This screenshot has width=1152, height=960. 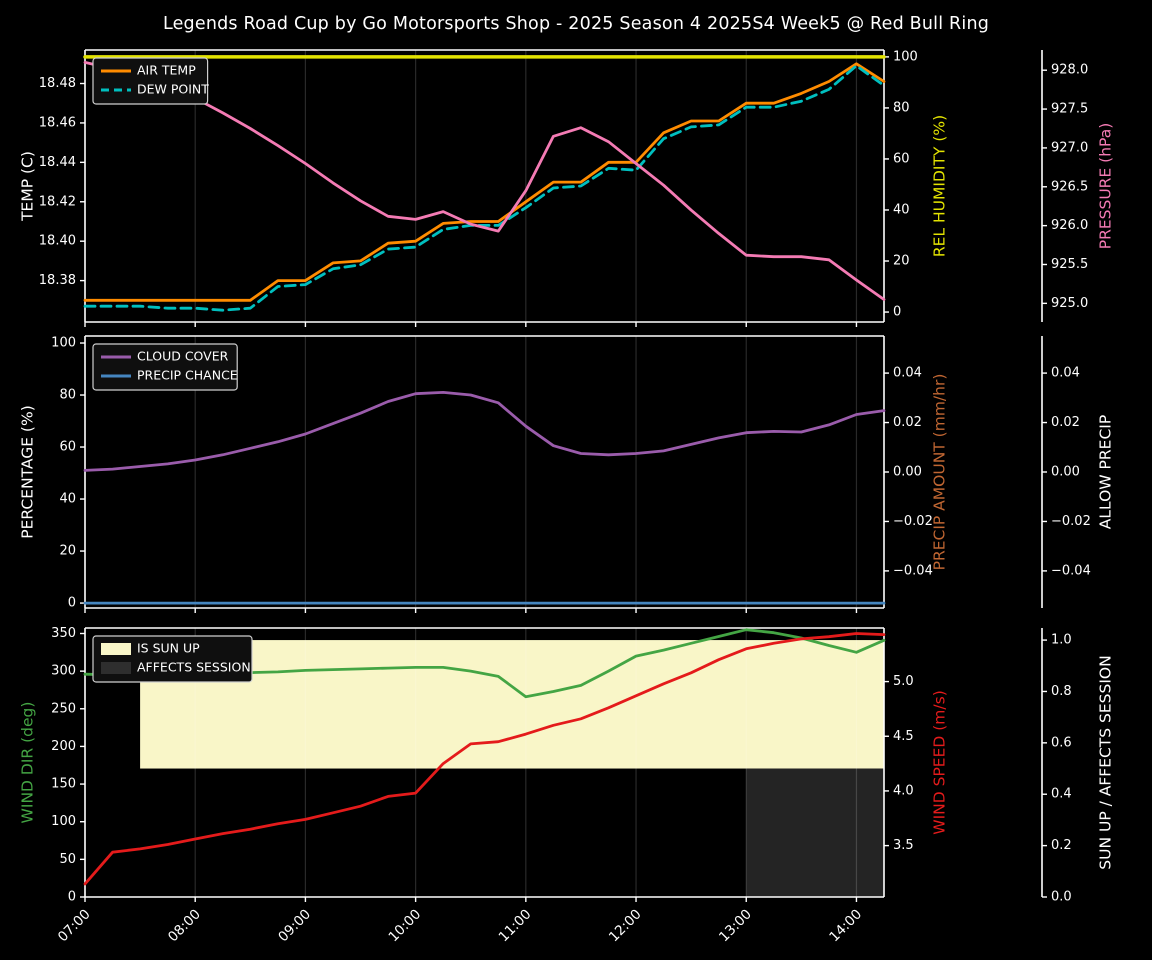 What do you see at coordinates (194, 667) in the screenshot?
I see `legend-label: AFFECTS SESSION` at bounding box center [194, 667].